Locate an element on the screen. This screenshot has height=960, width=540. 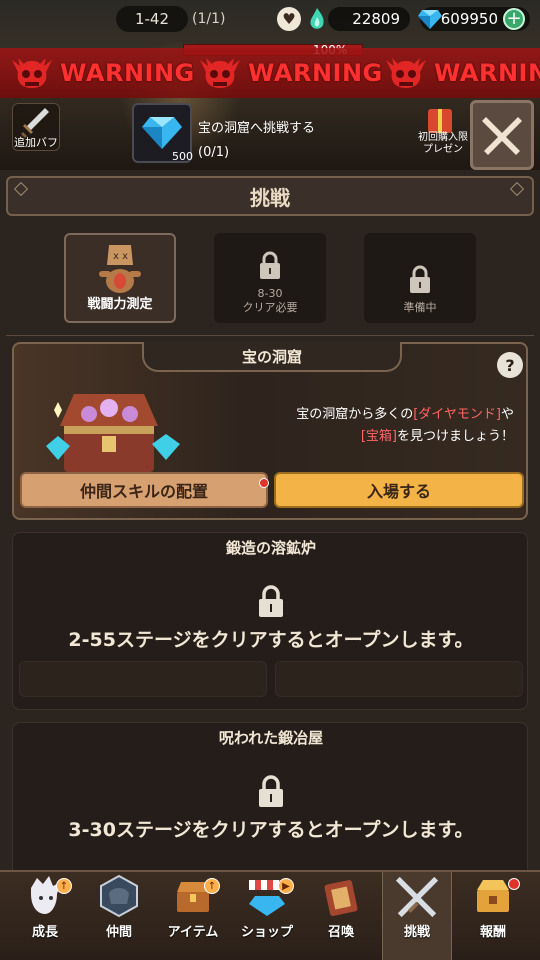
desc-text: を見つけましょう！ is located at coordinates (455, 436).